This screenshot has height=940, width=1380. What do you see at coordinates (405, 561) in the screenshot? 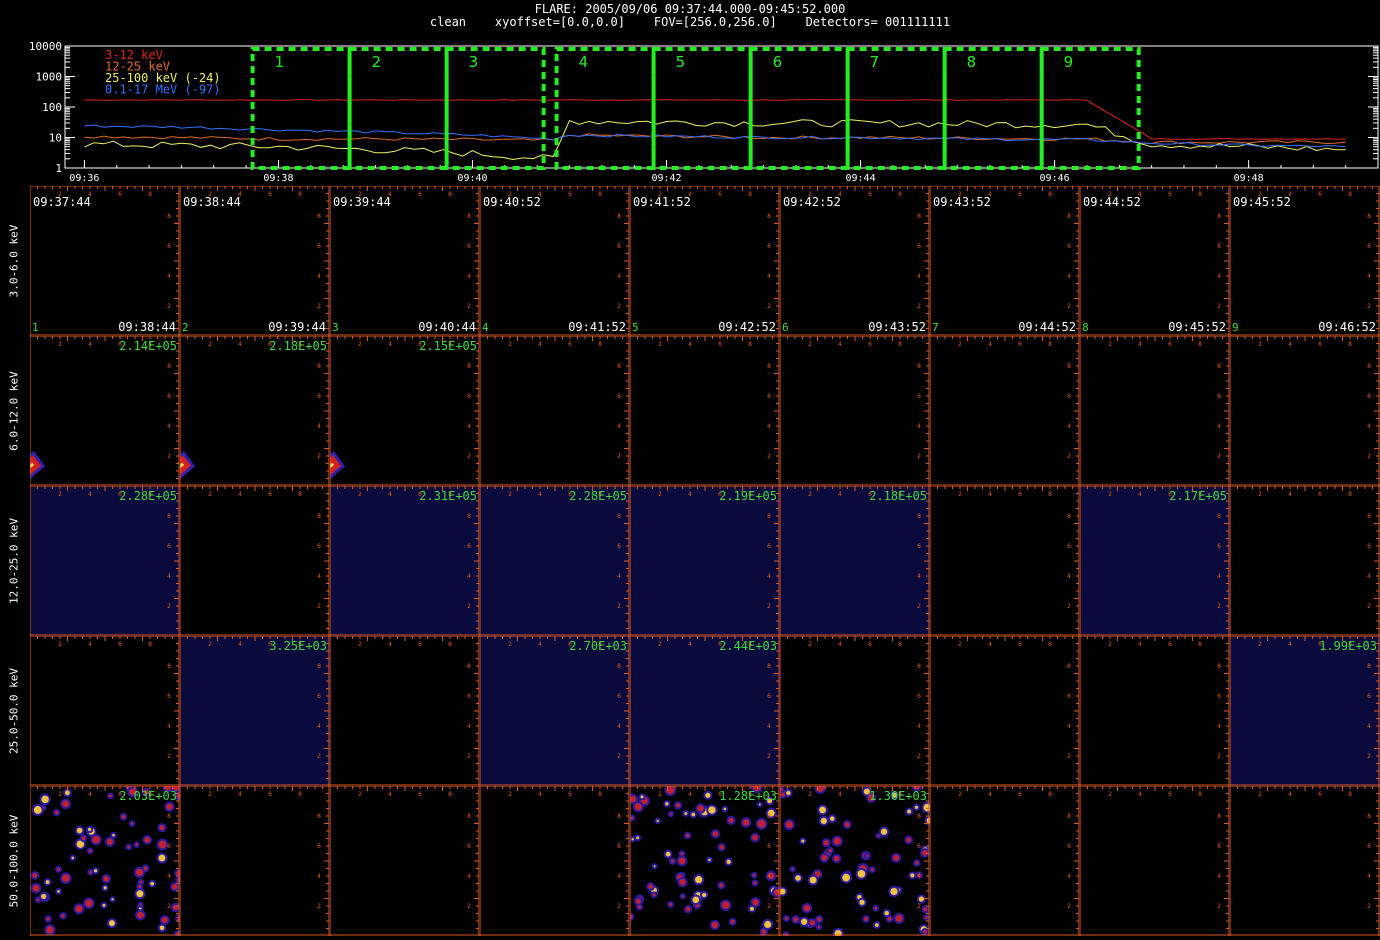
I see `image-cell: 2 2 4 4 6 6 8 8 2.31E+05` at bounding box center [405, 561].